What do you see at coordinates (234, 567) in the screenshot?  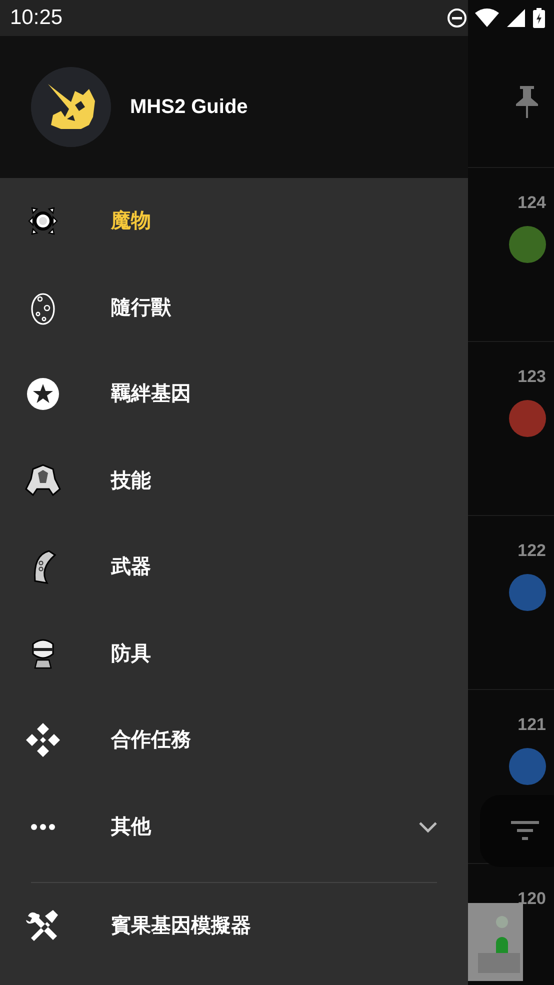 I see `drawer-menu-item: 武器` at bounding box center [234, 567].